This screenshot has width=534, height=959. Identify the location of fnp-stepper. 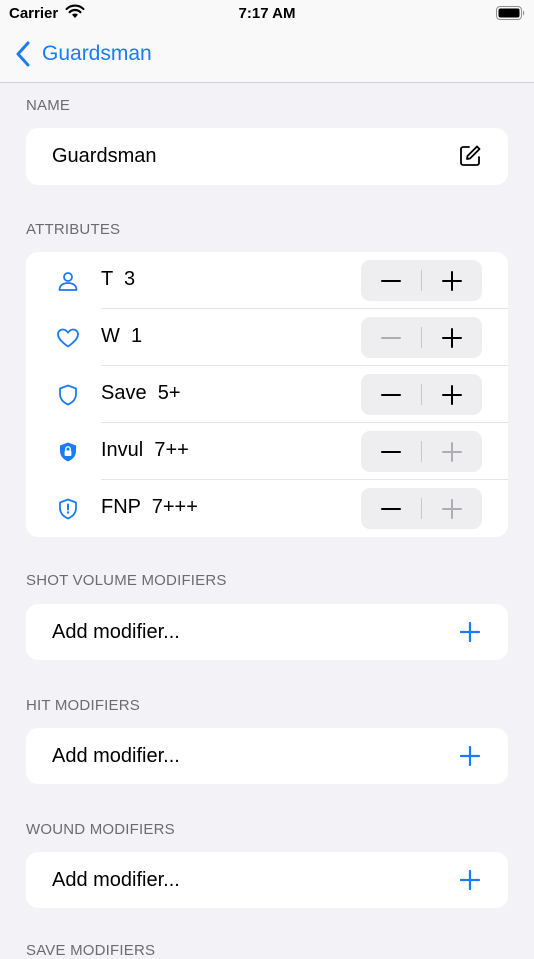
(421, 508).